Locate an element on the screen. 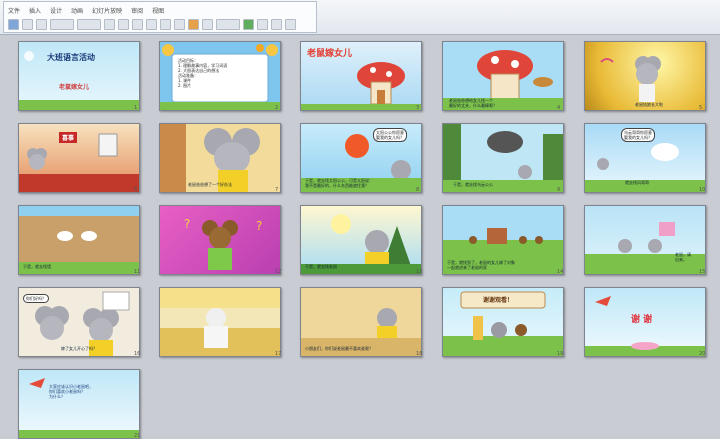  slide-10-caption: 就去找风哥哥 is located at coordinates (637, 182).